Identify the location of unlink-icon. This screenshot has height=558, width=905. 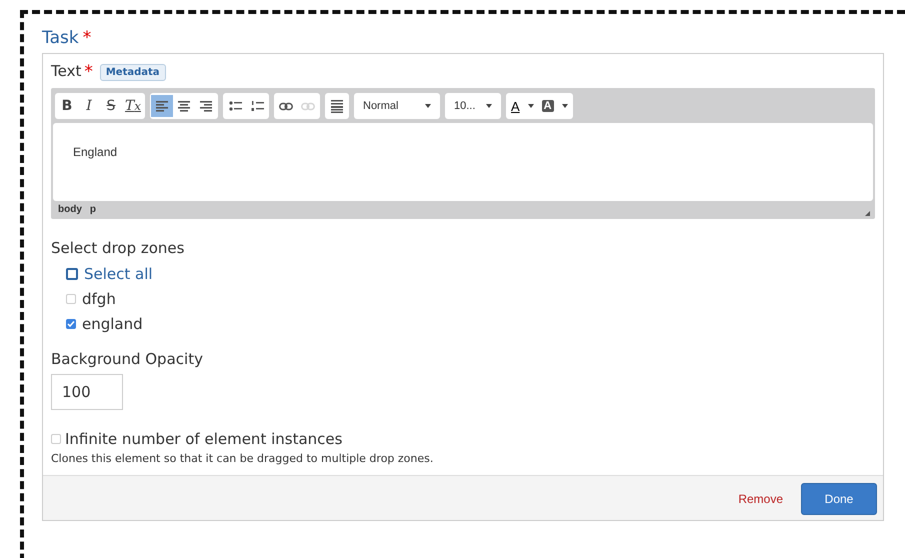
(308, 106).